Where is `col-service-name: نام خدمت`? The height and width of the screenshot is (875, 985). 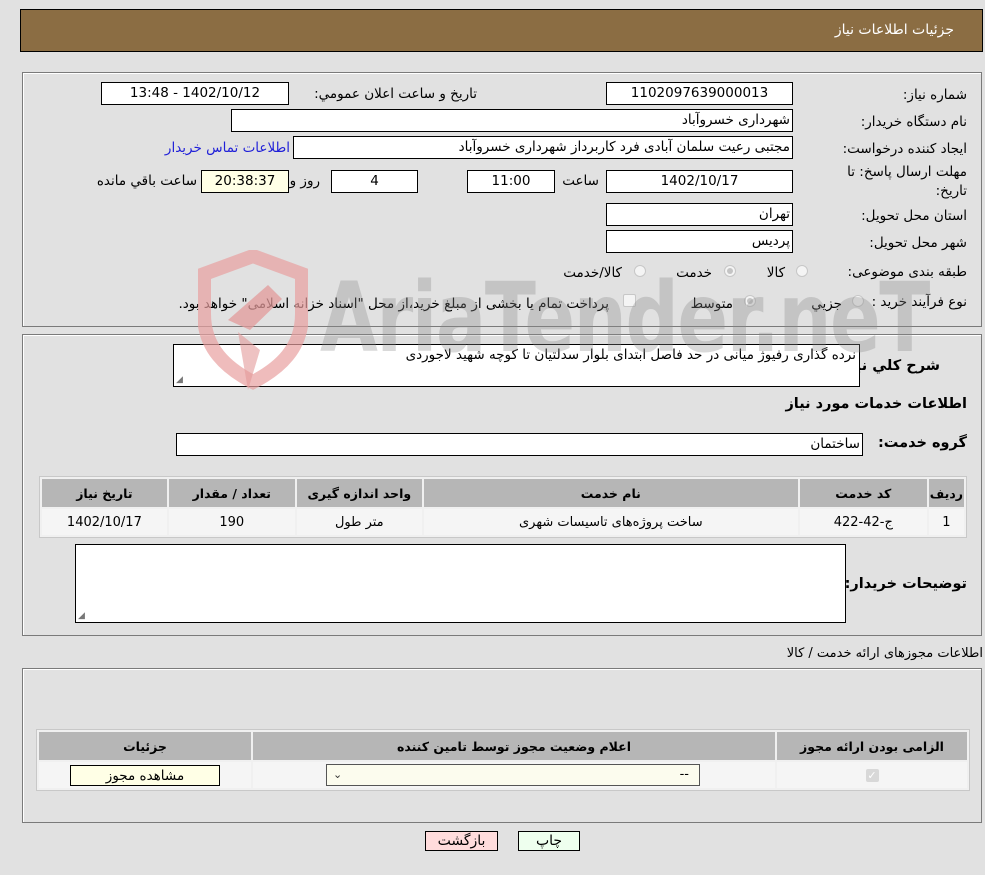 col-service-name: نام خدمت is located at coordinates (610, 493).